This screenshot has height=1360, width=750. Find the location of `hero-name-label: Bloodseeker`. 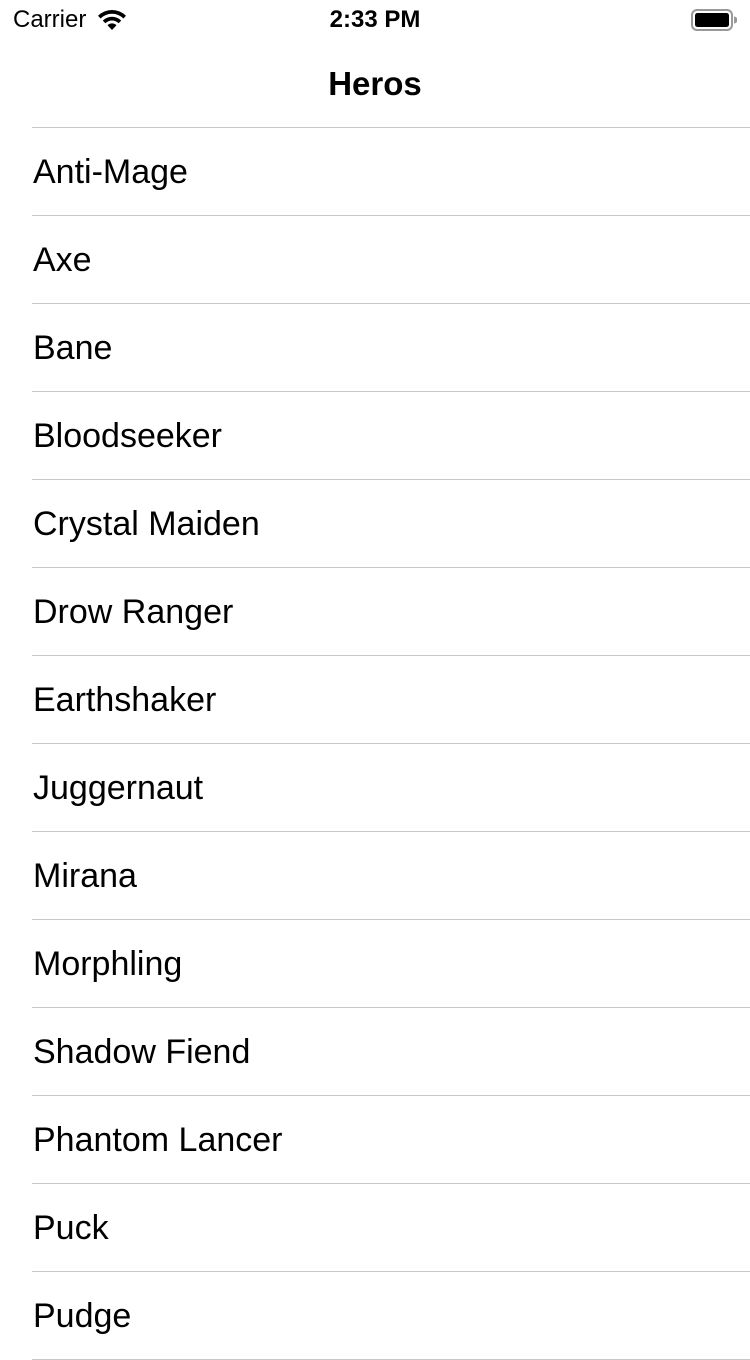

hero-name-label: Bloodseeker is located at coordinates (128, 436).